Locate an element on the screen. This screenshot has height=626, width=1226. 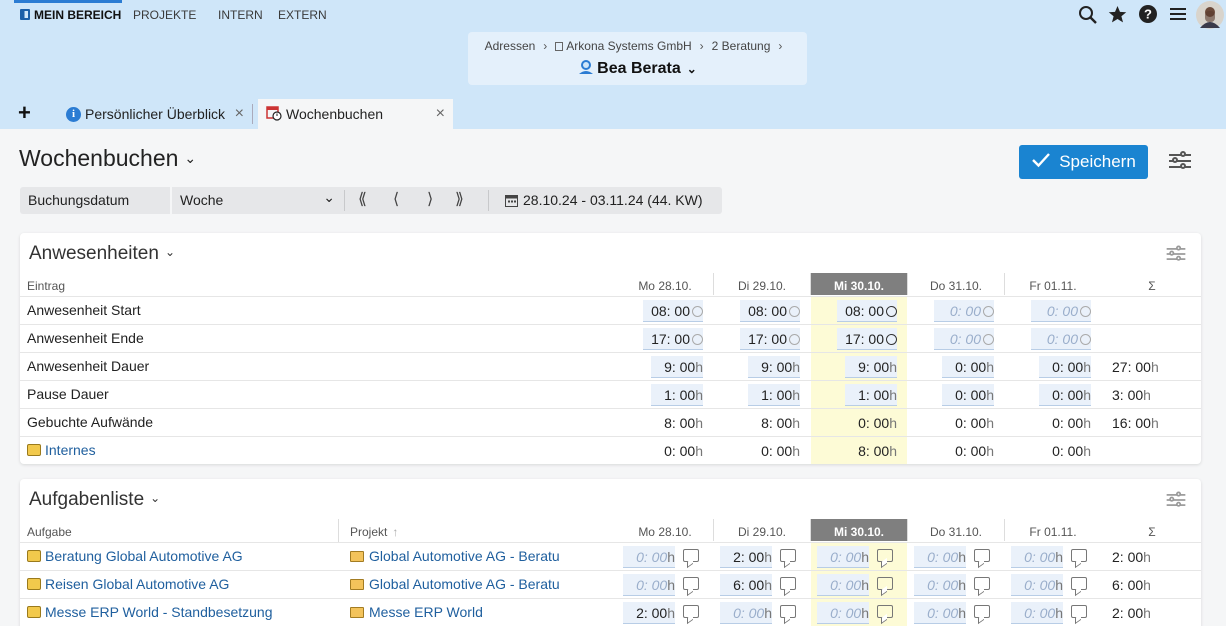
date-range-picker: 28.10.24 - 03.11.24 (44. KW) is located at coordinates (604, 200).